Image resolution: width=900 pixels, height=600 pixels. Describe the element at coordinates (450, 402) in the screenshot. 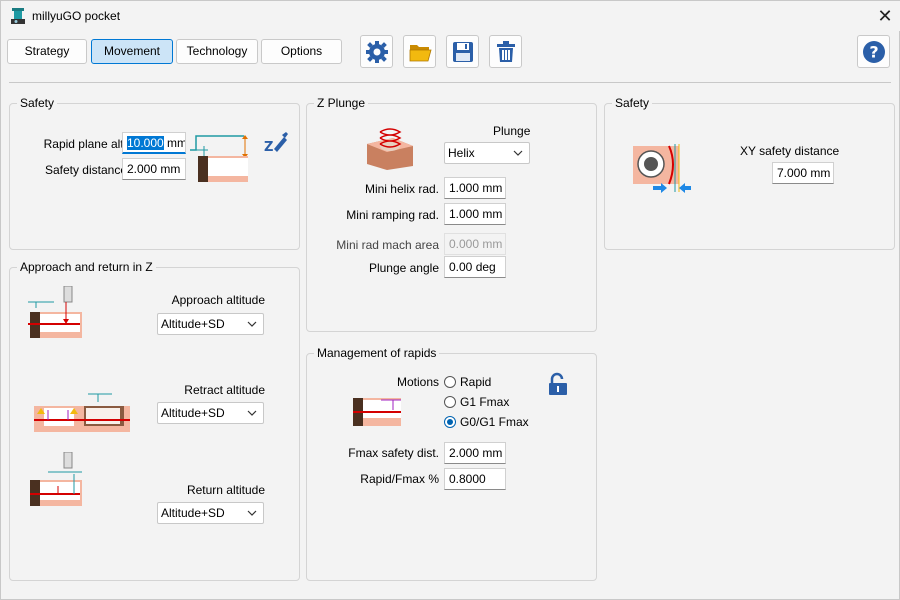

I see `g1-fmax-radio` at that location.